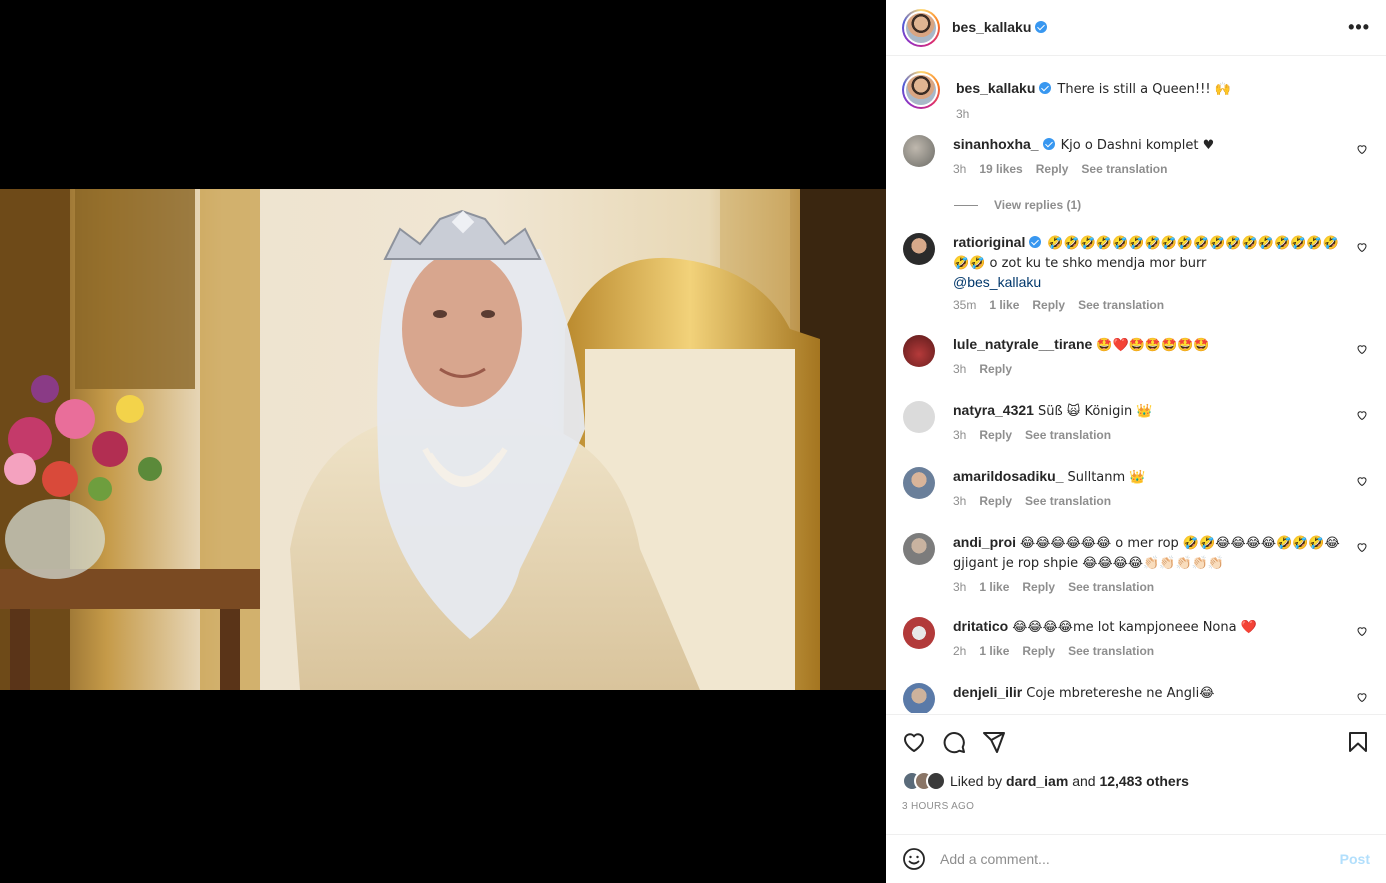 Image resolution: width=1386 pixels, height=883 pixels. What do you see at coordinates (980, 626) in the screenshot?
I see `comment-username: dritatico` at bounding box center [980, 626].